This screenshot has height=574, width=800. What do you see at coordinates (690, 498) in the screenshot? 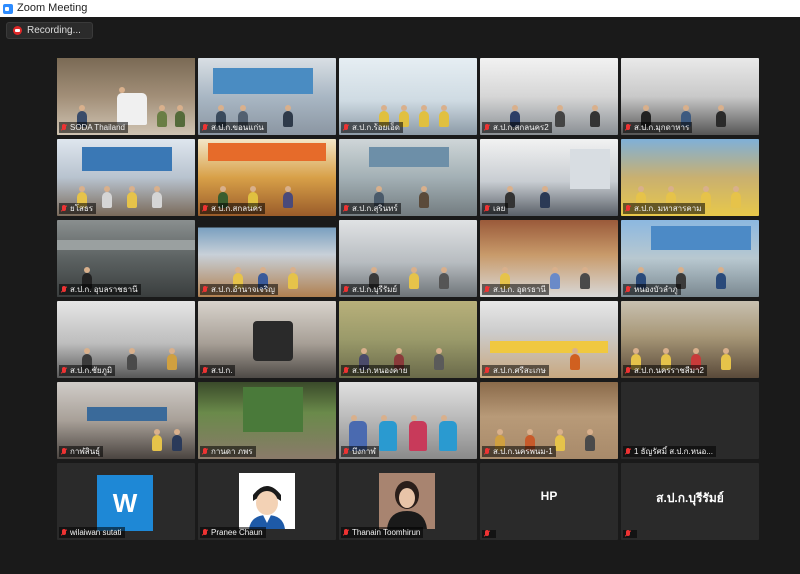
I see `participant-display-name: ส.ป.ก.บุรีรัมย์` at bounding box center [690, 498].